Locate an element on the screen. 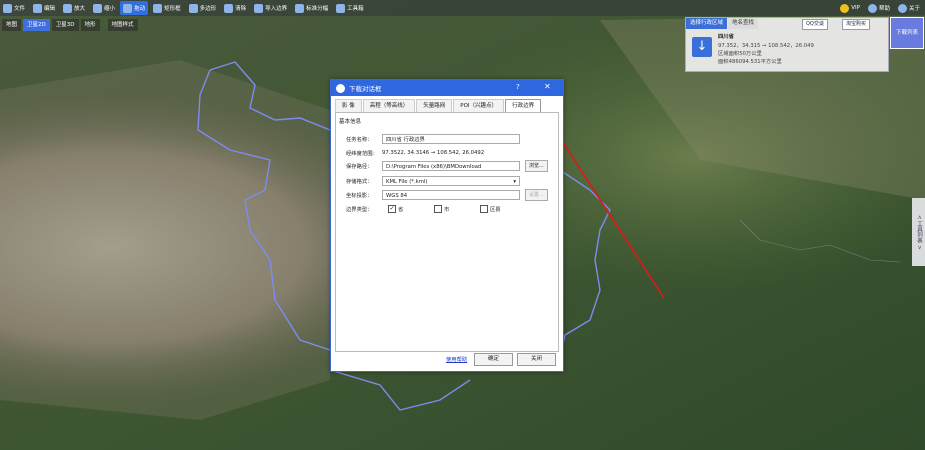  dialog-titlebar: 下载对话框 is located at coordinates (447, 88).